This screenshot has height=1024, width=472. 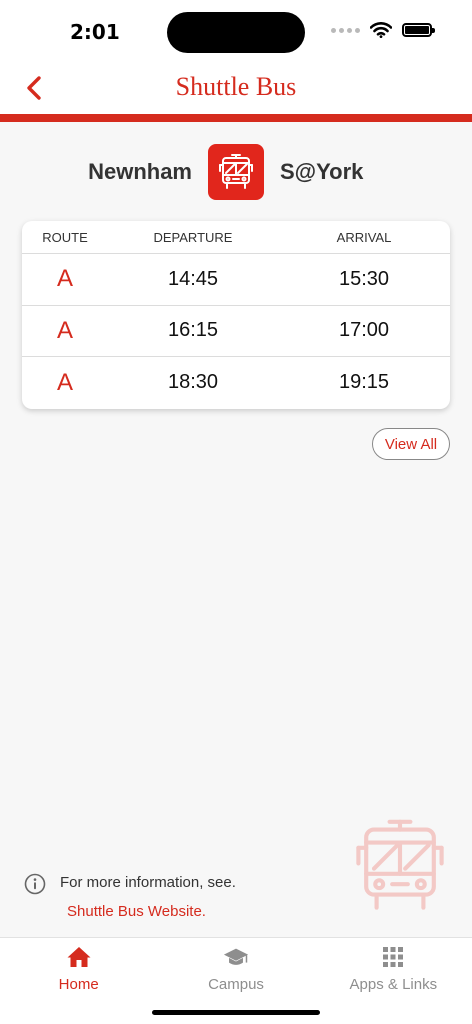 I want to click on status-indicators, so click(x=383, y=30).